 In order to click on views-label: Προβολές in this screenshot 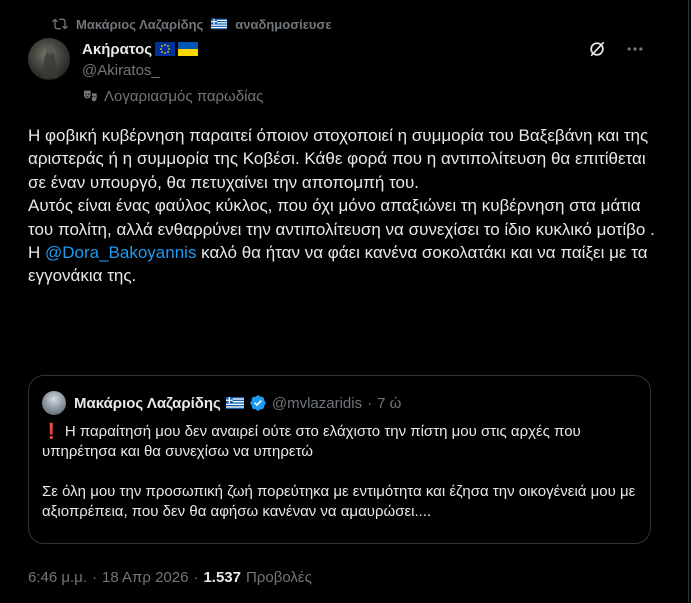, I will do `click(278, 577)`.